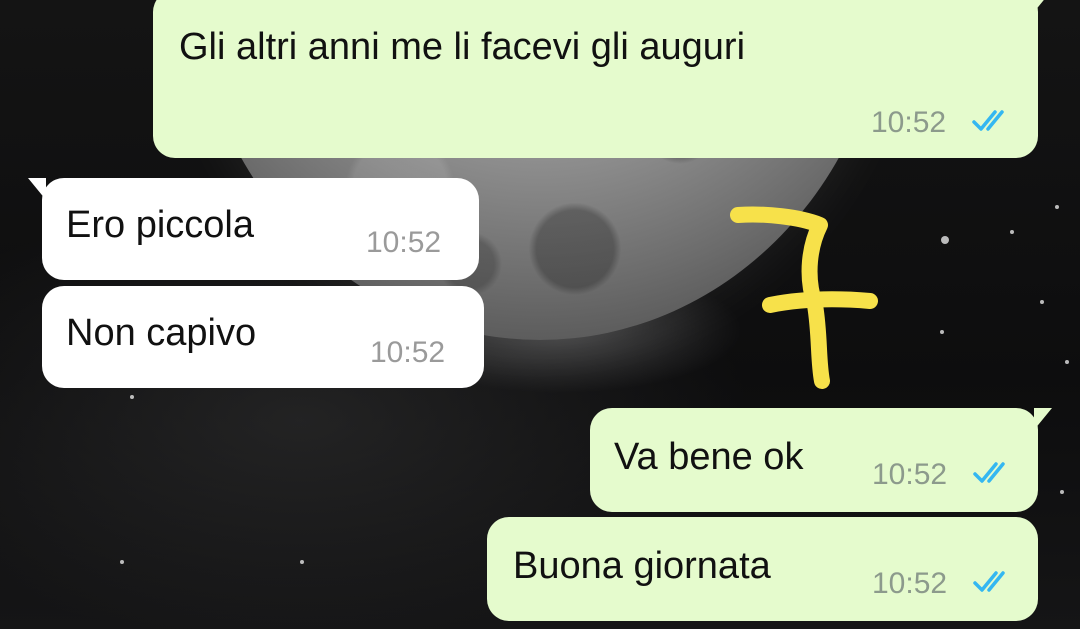 This screenshot has width=1080, height=629. I want to click on message-bubble-incoming: Non capivo 10:52, so click(263, 337).